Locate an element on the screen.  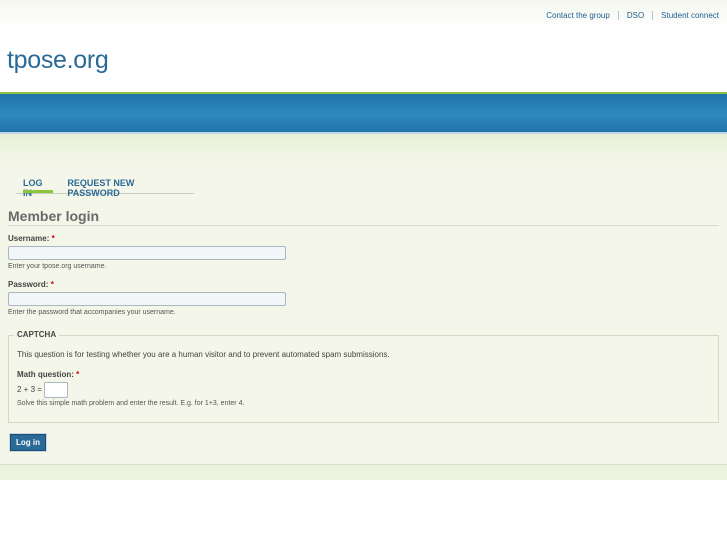
password-label: Password: * is located at coordinates (31, 284).